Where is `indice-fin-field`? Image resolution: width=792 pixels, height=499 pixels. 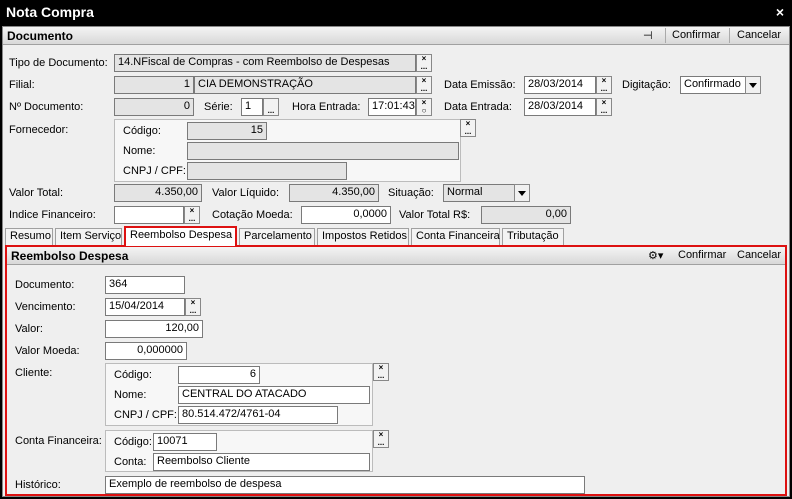 indice-fin-field is located at coordinates (149, 215).